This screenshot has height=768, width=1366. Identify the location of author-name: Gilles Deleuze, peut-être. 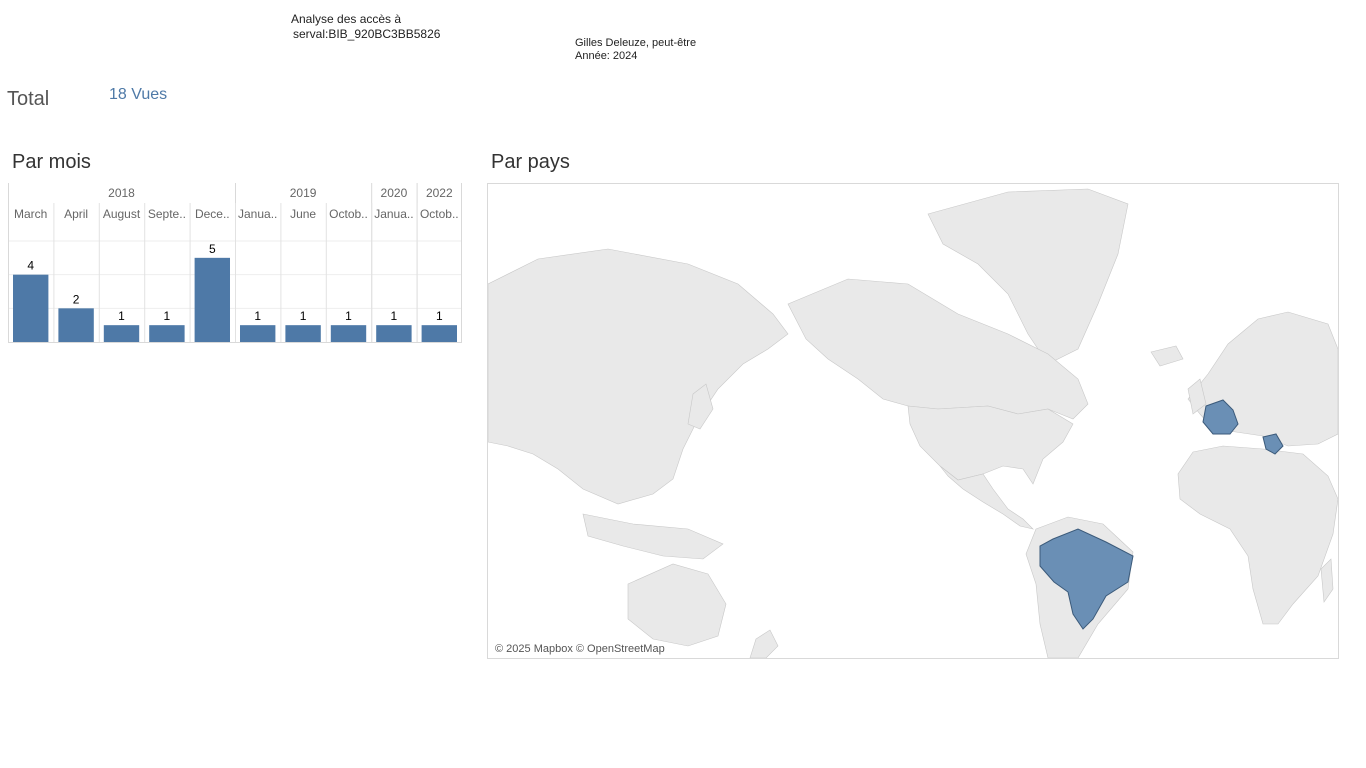
(636, 43).